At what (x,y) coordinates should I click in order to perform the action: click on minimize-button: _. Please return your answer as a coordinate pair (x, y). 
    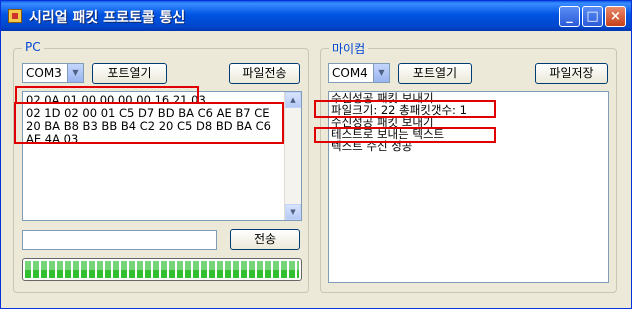
    Looking at the image, I should click on (569, 16).